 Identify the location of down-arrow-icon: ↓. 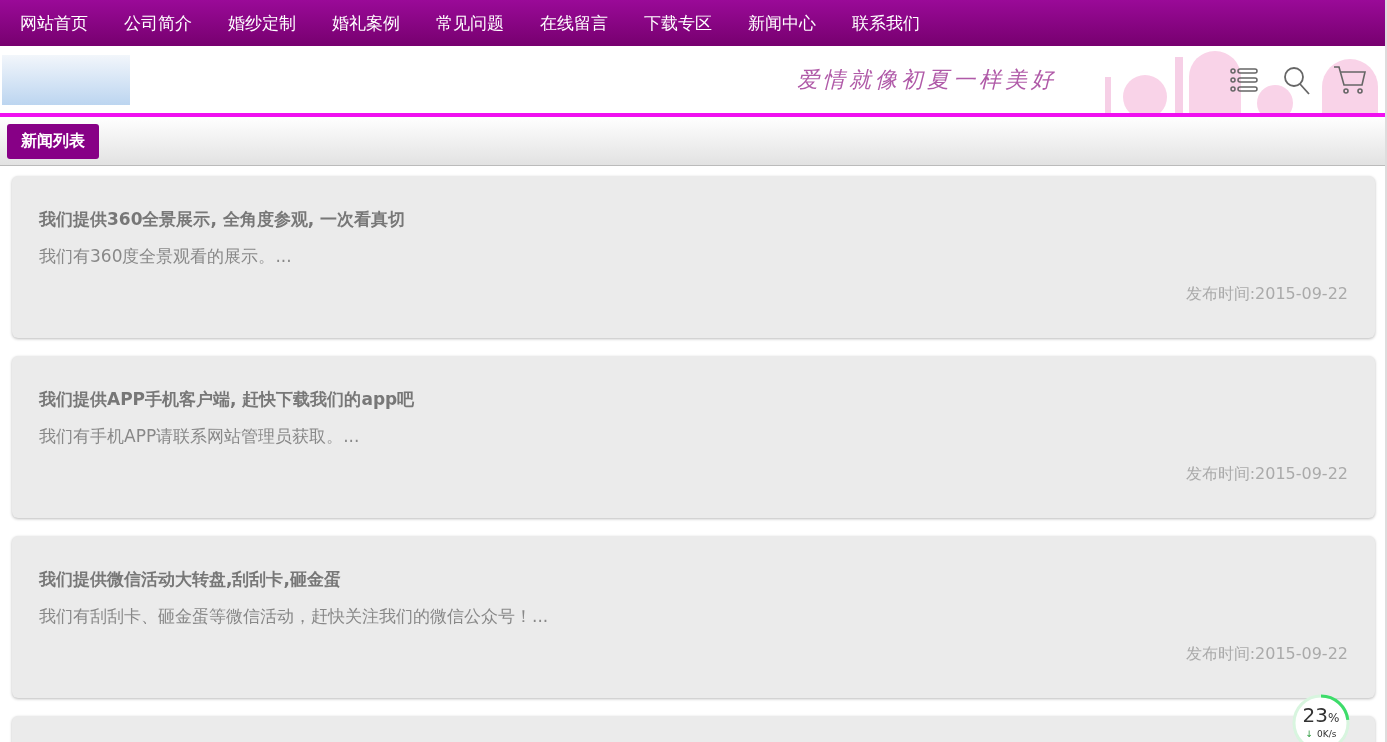
(1309, 734).